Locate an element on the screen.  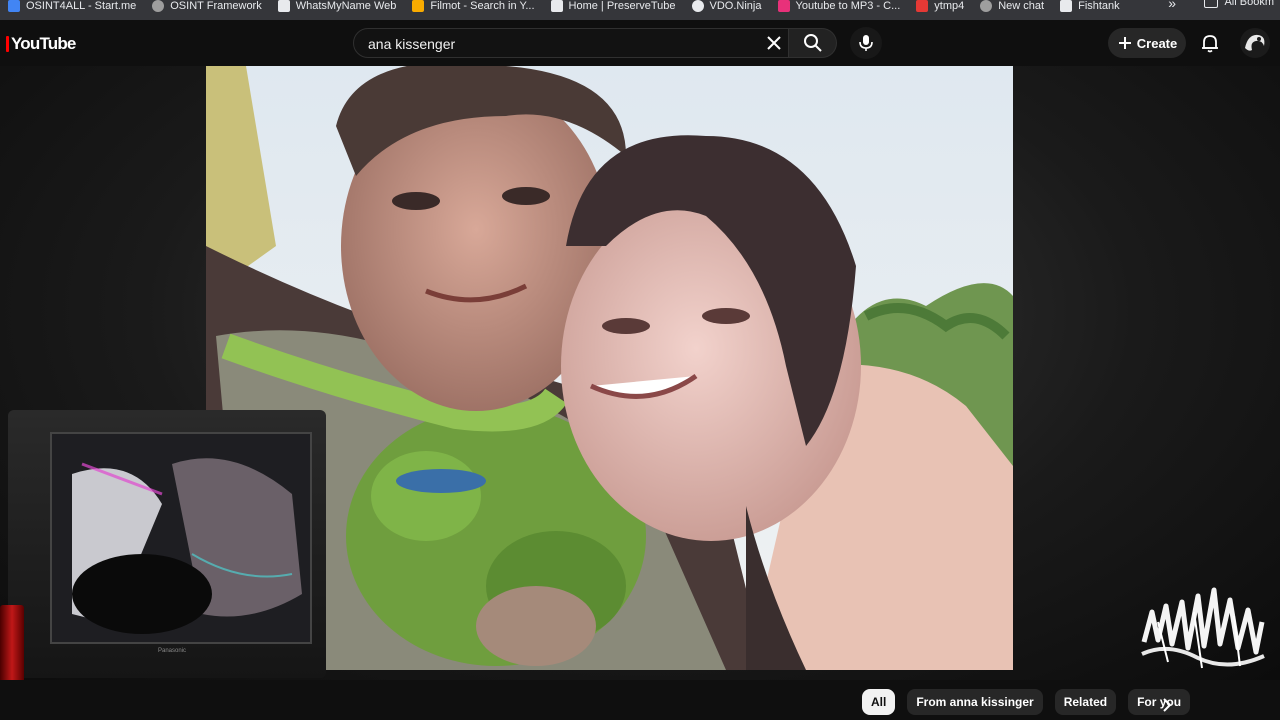
bookmark-vdo-ninja: VDO.Ninja is located at coordinates (727, 8).